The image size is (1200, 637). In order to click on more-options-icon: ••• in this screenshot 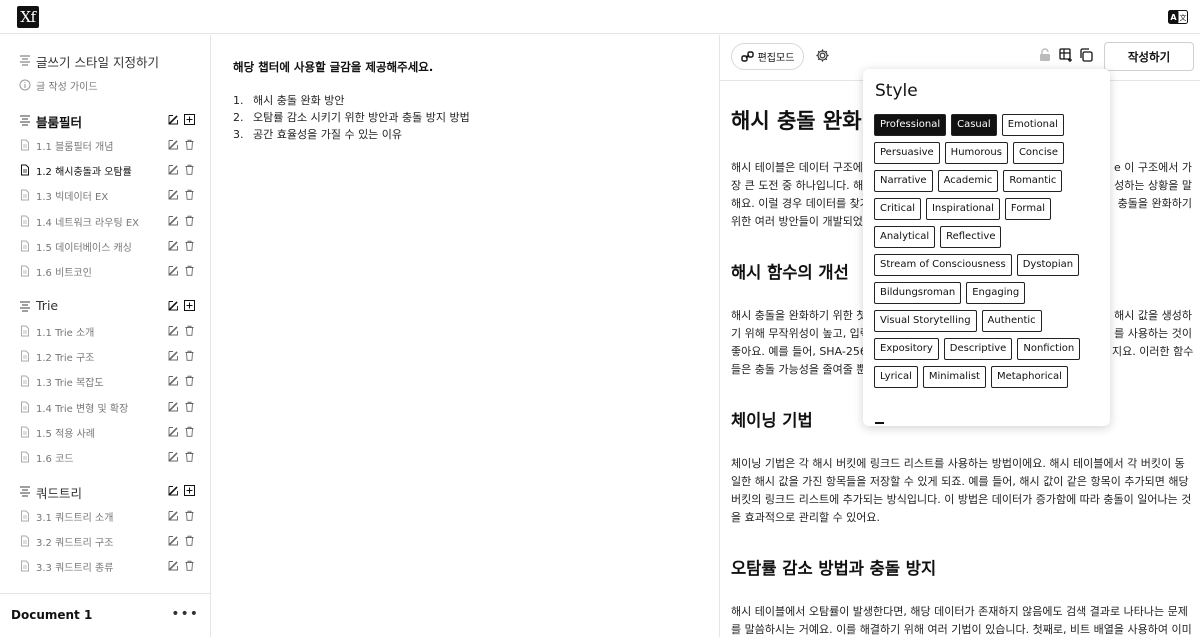, I will do `click(185, 614)`.